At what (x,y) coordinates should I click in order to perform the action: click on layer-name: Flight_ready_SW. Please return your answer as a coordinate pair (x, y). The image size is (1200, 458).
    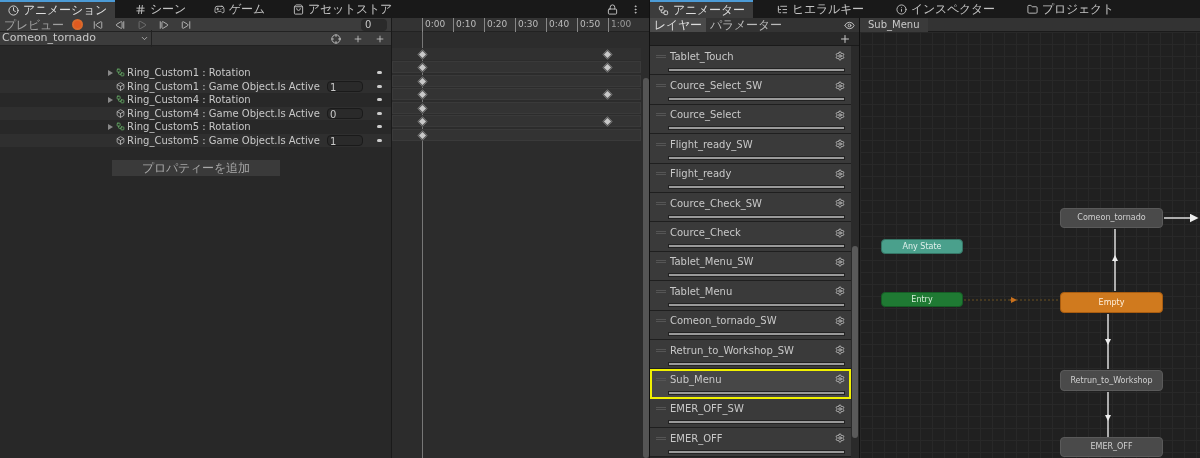
    Looking at the image, I should click on (712, 144).